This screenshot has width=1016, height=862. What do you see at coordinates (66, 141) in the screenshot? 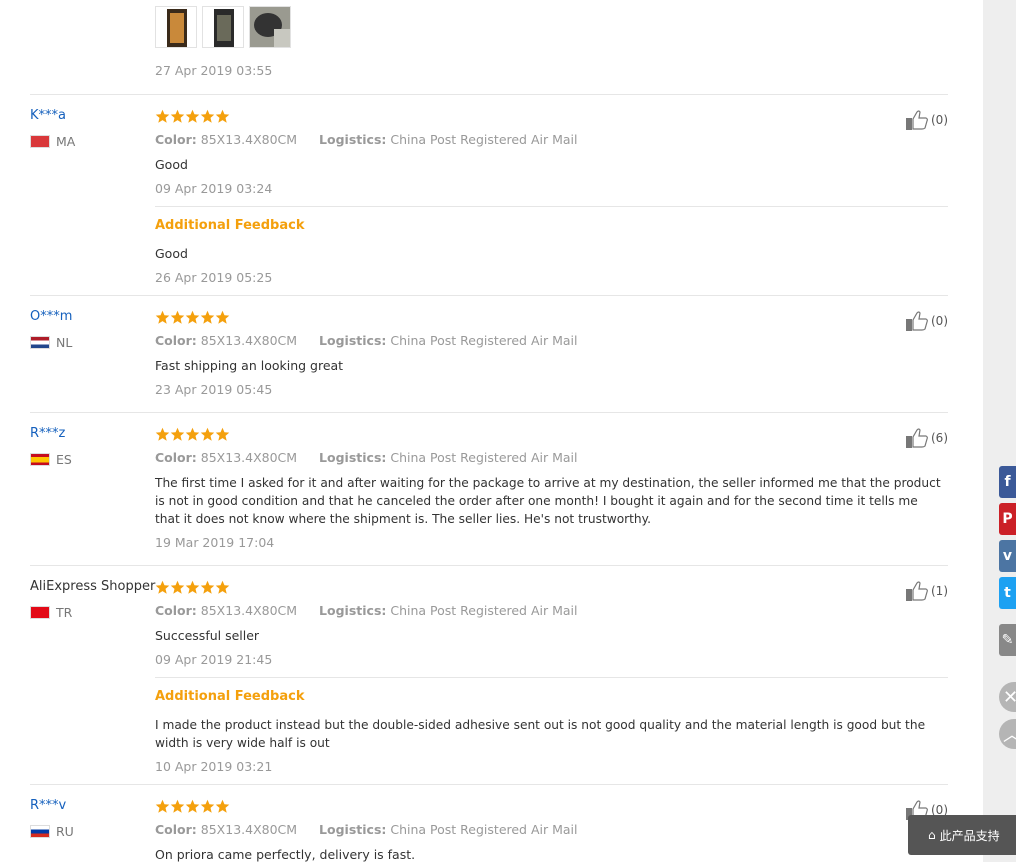
I see `country-code: MA` at bounding box center [66, 141].